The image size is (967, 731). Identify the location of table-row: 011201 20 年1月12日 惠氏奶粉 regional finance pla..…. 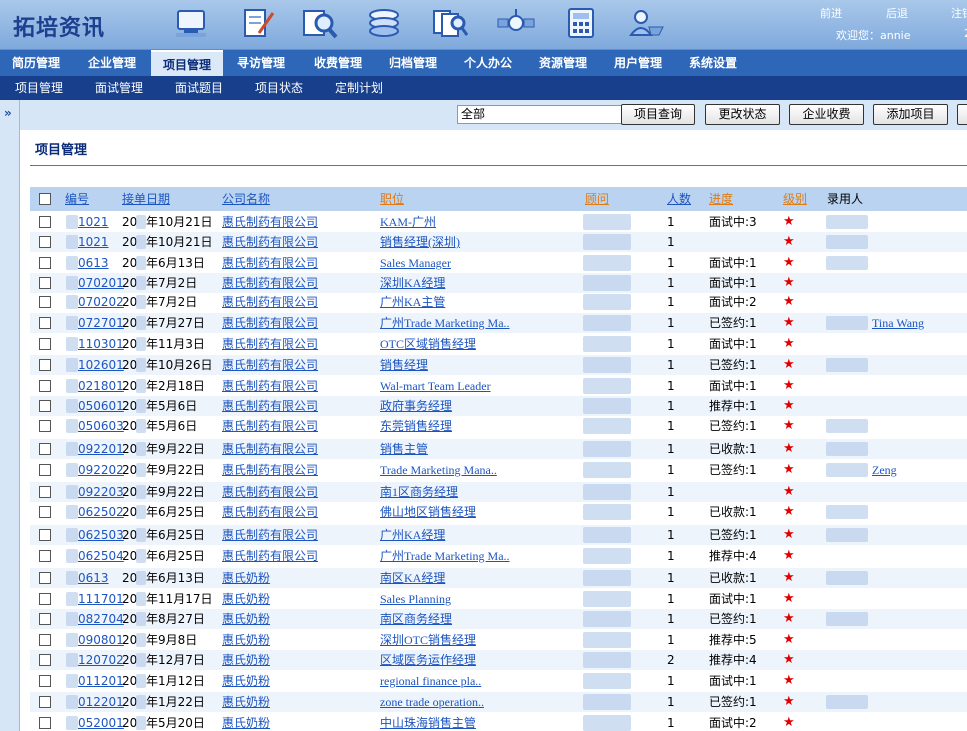
(498, 681).